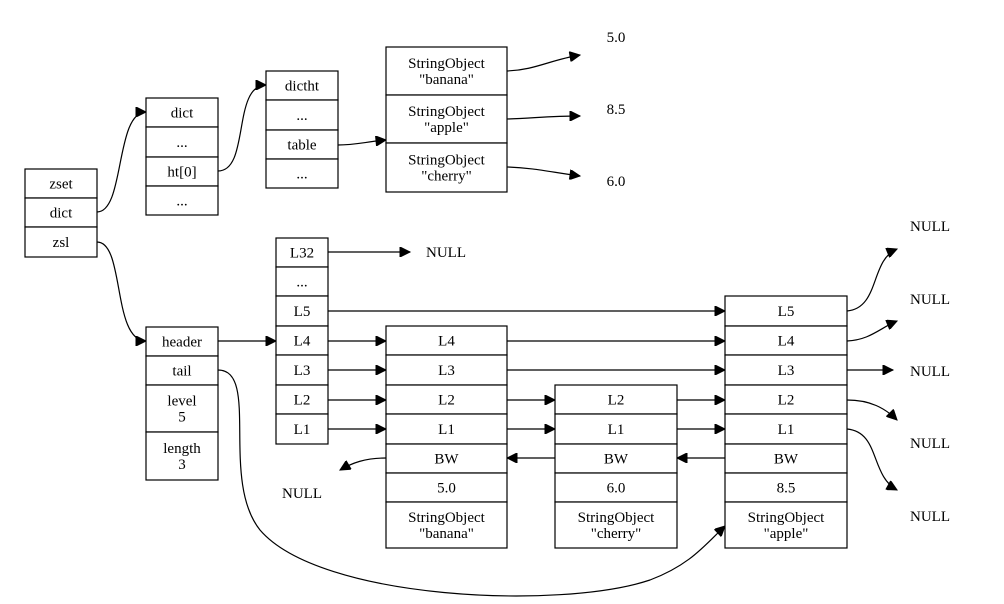  I want to click on field-label: zset, so click(61, 185).